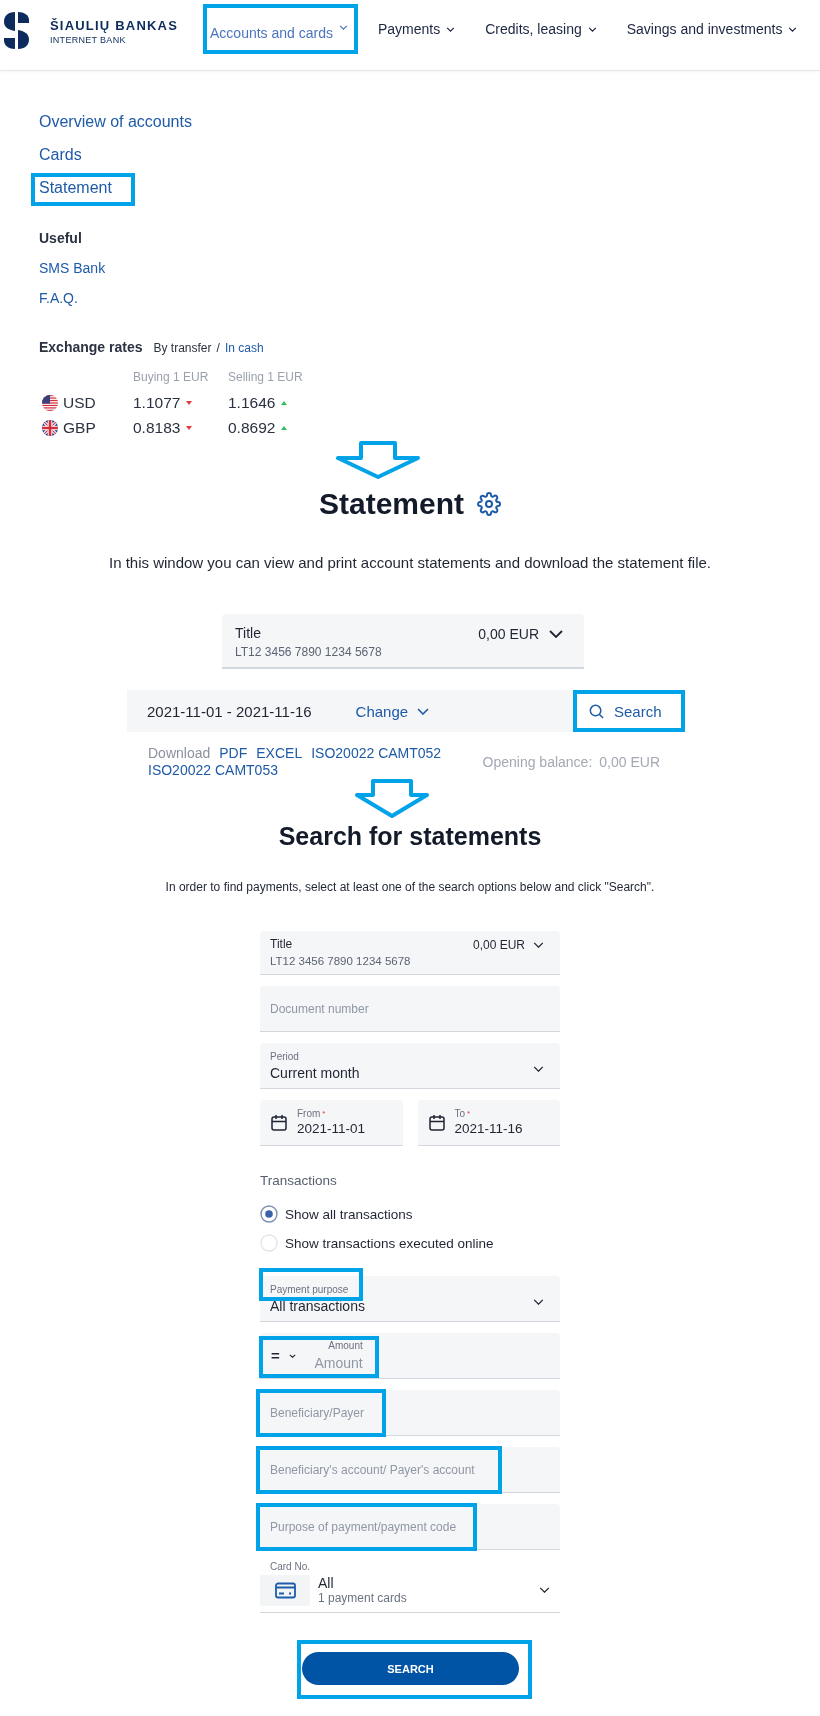 The image size is (820, 1716). I want to click on download-label: Download, so click(179, 753).